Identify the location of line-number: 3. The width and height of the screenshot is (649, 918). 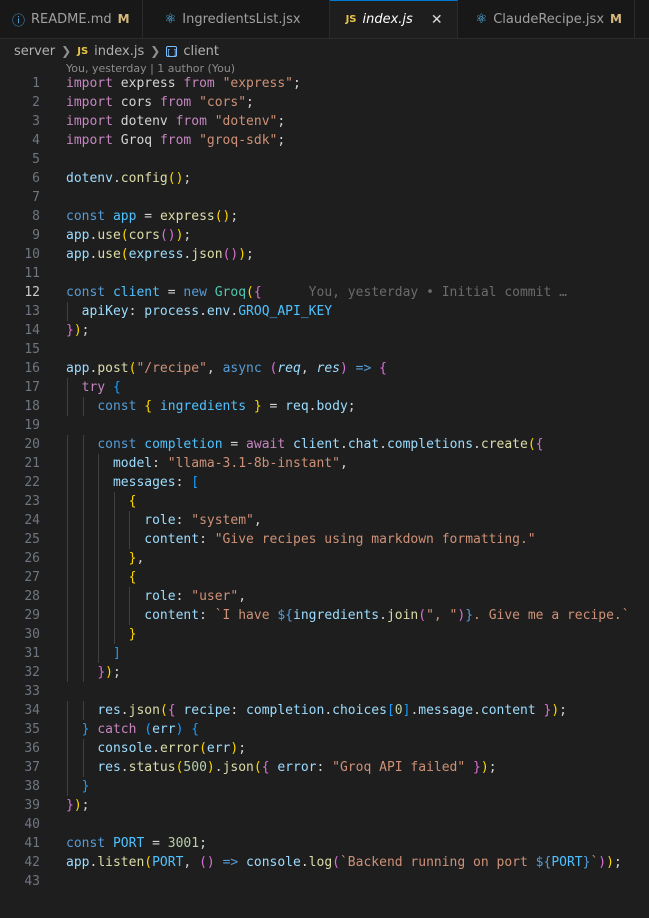
(36, 121).